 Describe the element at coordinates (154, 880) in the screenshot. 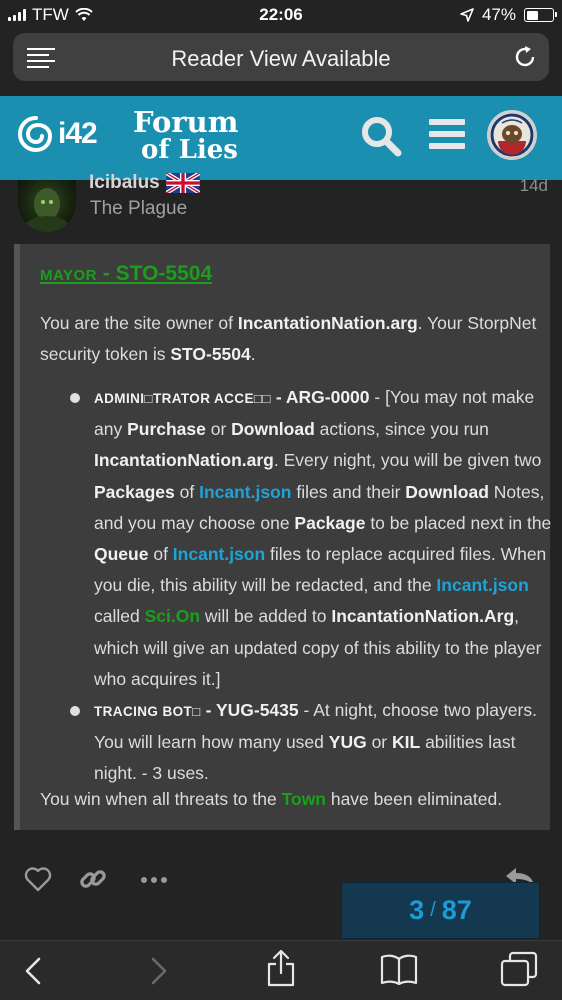

I see `more-icon` at that location.